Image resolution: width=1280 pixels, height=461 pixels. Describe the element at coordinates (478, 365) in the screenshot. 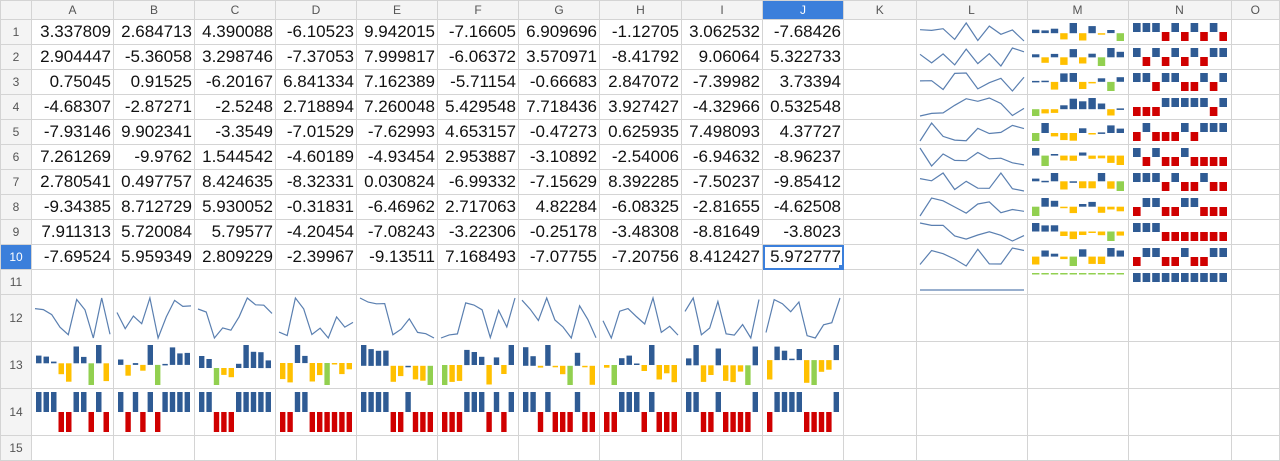

I see `cell-F13` at that location.